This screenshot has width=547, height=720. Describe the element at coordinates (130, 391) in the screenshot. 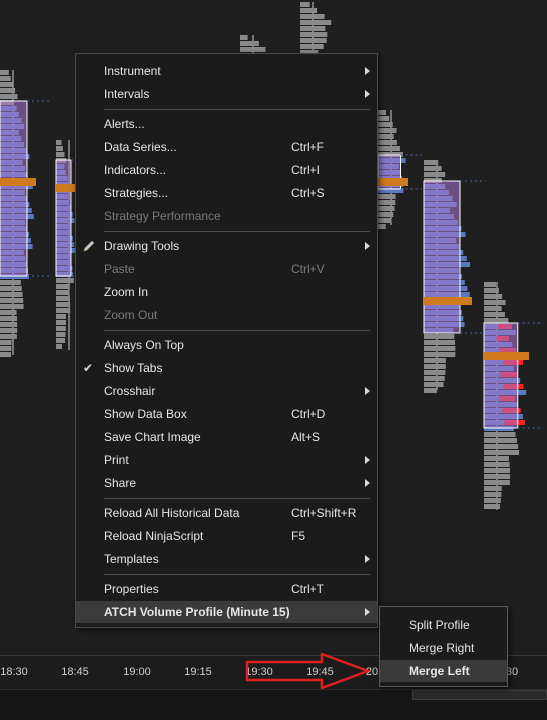

I see `menu-item-label: Crosshair` at that location.